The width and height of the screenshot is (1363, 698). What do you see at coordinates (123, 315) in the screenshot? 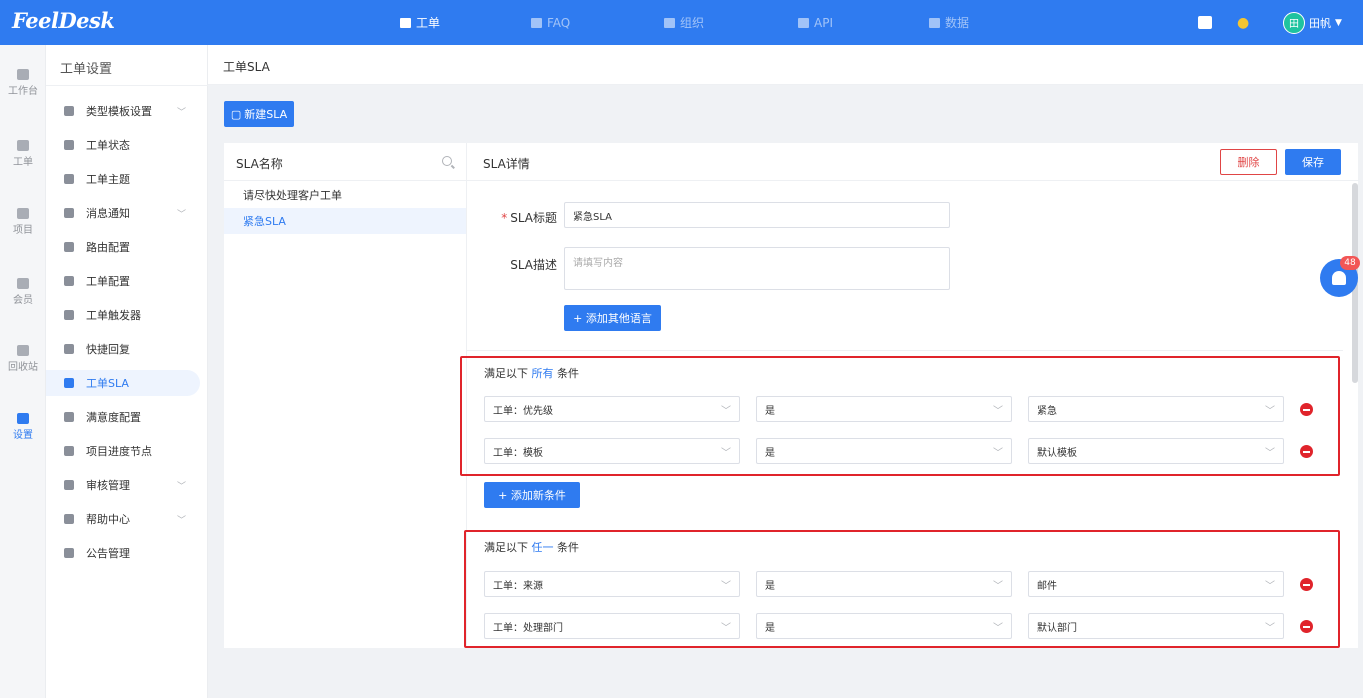
I see `menu-item-trigger: 工单触发器` at bounding box center [123, 315].